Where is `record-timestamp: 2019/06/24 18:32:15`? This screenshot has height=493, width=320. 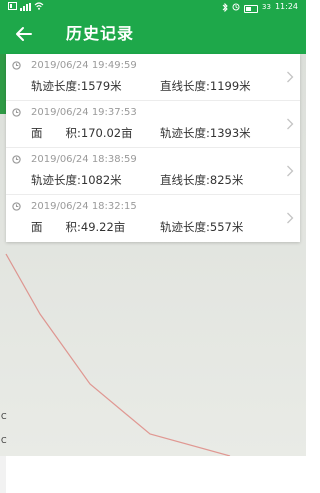
record-timestamp: 2019/06/24 18:32:15 is located at coordinates (84, 206).